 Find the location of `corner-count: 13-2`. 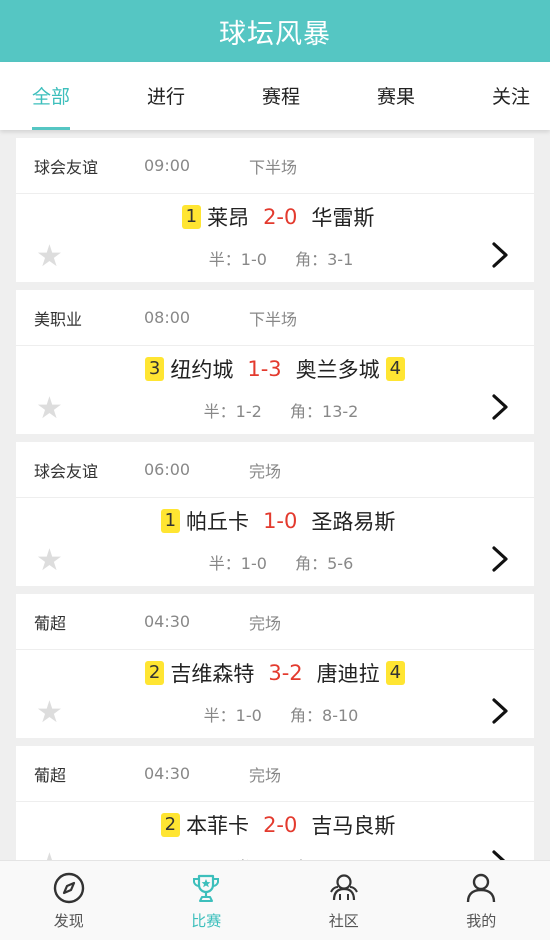

corner-count: 13-2 is located at coordinates (340, 411).